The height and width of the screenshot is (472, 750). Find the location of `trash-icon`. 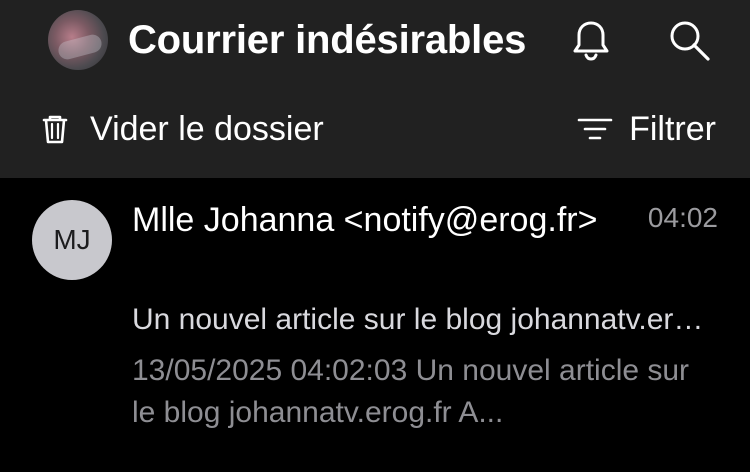

trash-icon is located at coordinates (55, 129).